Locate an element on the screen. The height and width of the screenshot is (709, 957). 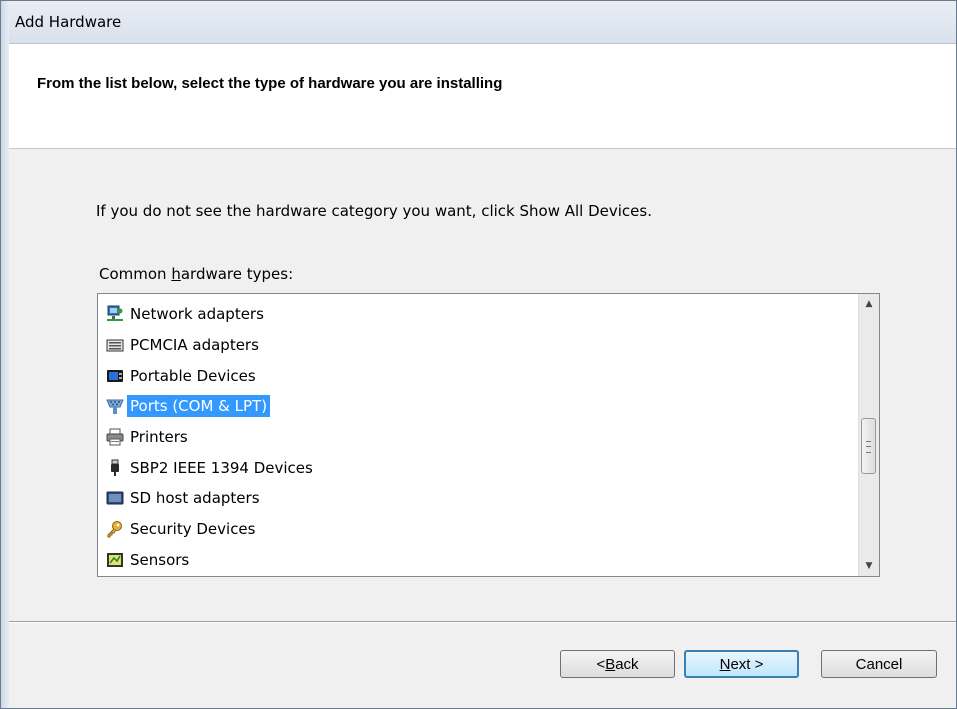
list-item-ports: Ports (COM & LPT) is located at coordinates (478, 406).